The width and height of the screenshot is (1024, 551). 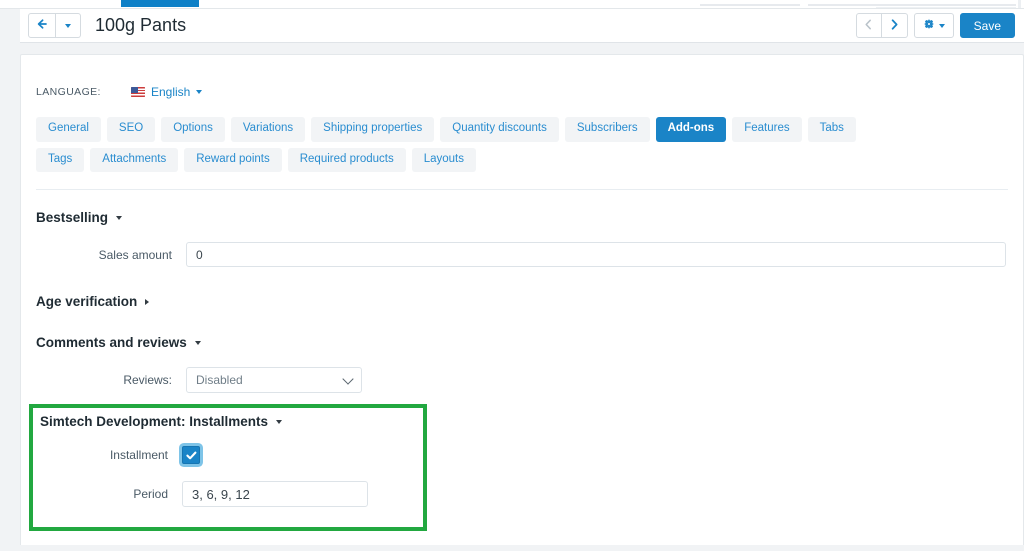 What do you see at coordinates (831, 129) in the screenshot?
I see `tab-tabs: Tabs` at bounding box center [831, 129].